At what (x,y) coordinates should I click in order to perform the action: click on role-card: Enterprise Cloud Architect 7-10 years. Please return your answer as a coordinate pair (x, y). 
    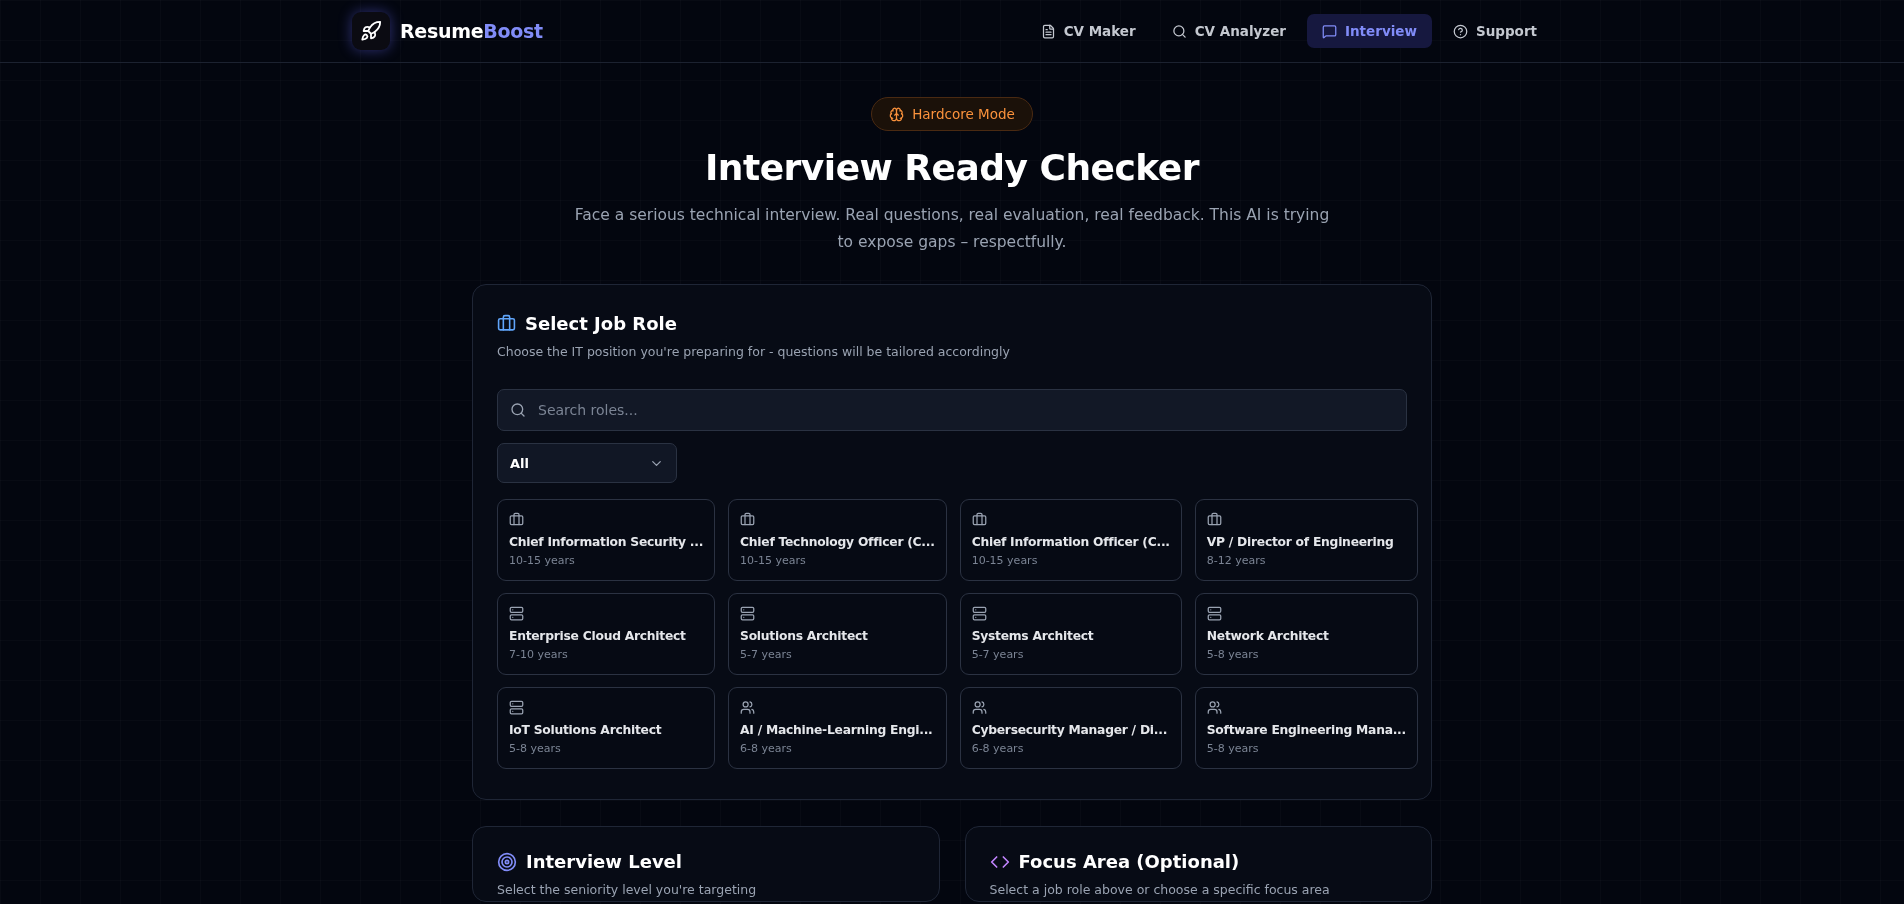
    Looking at the image, I should click on (606, 634).